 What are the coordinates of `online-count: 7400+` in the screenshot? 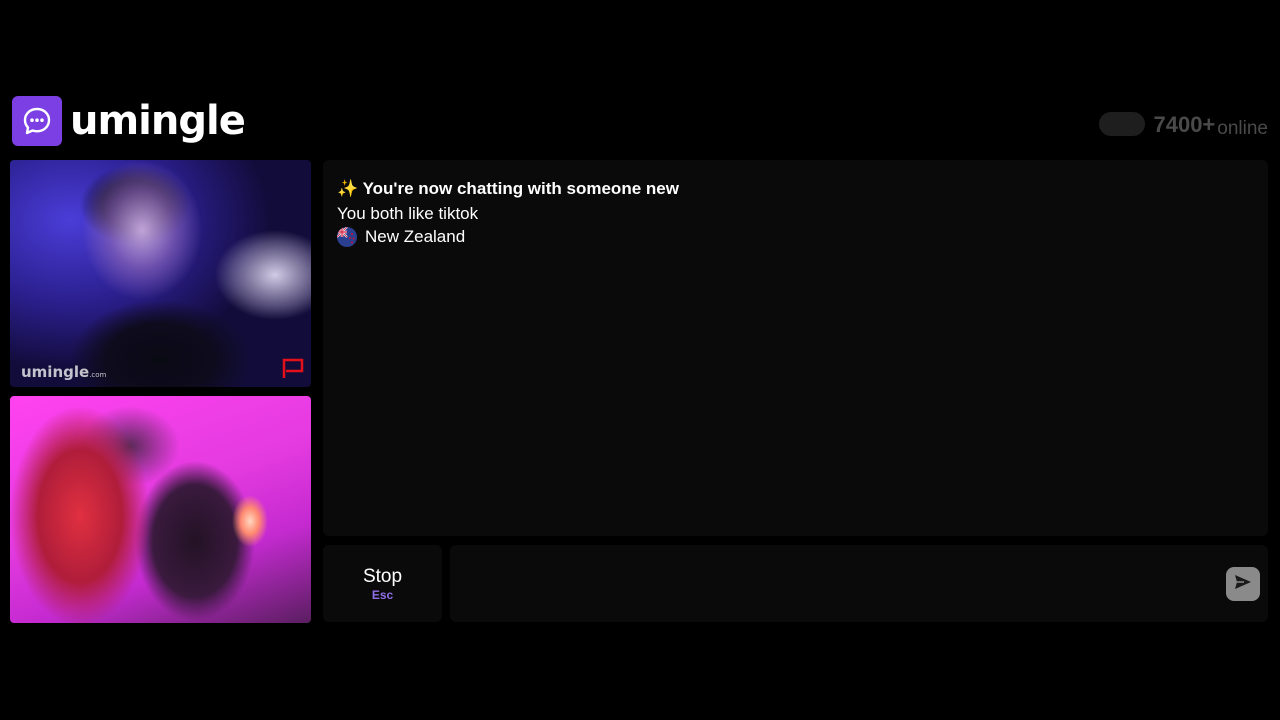 It's located at (1184, 124).